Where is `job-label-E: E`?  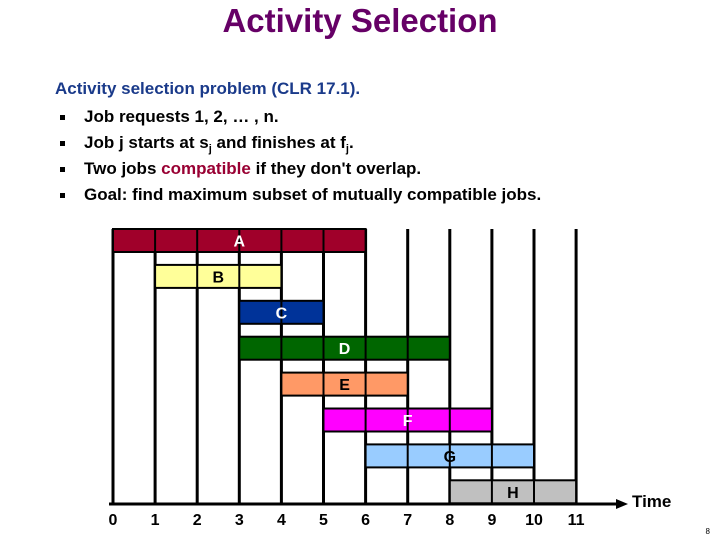 job-label-E: E is located at coordinates (344, 385).